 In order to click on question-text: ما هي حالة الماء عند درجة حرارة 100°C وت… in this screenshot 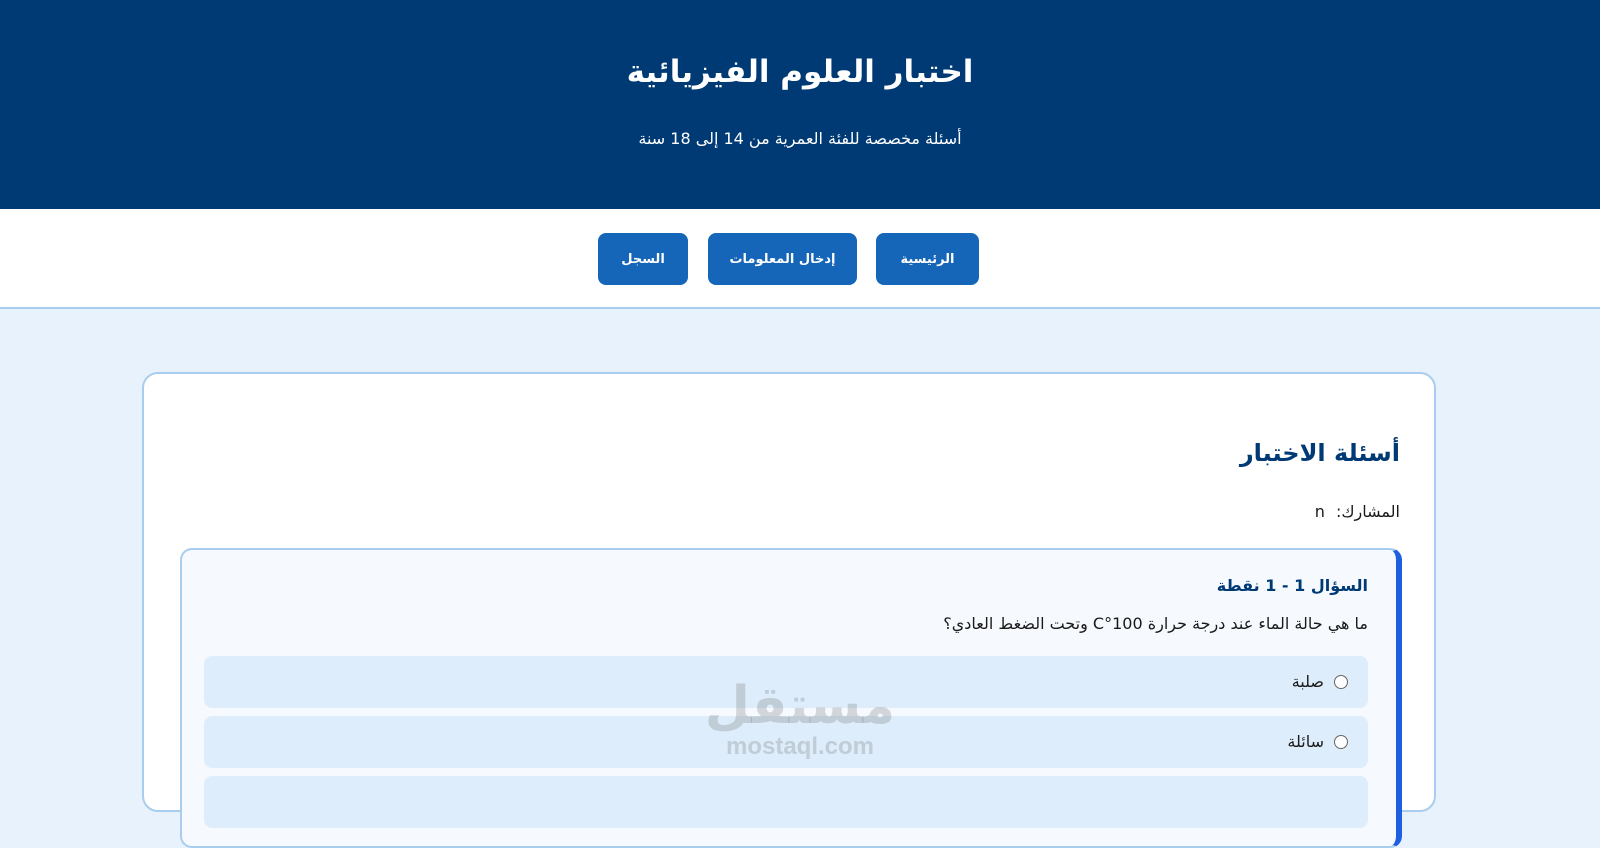, I will do `click(1155, 623)`.